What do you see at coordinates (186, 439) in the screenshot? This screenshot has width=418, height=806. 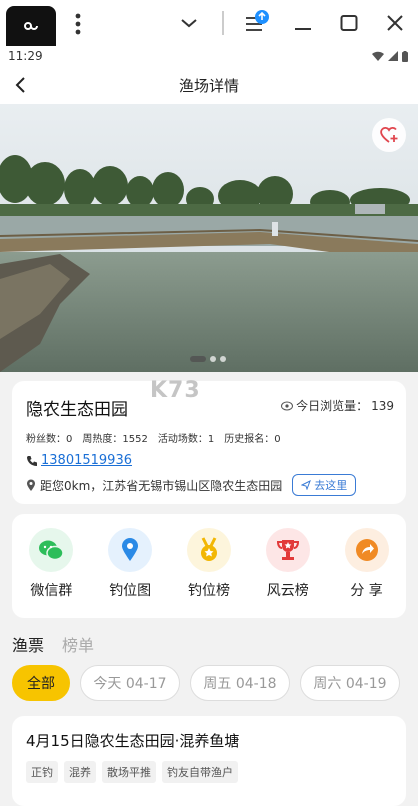 I see `activity-count: 活动场数：1` at bounding box center [186, 439].